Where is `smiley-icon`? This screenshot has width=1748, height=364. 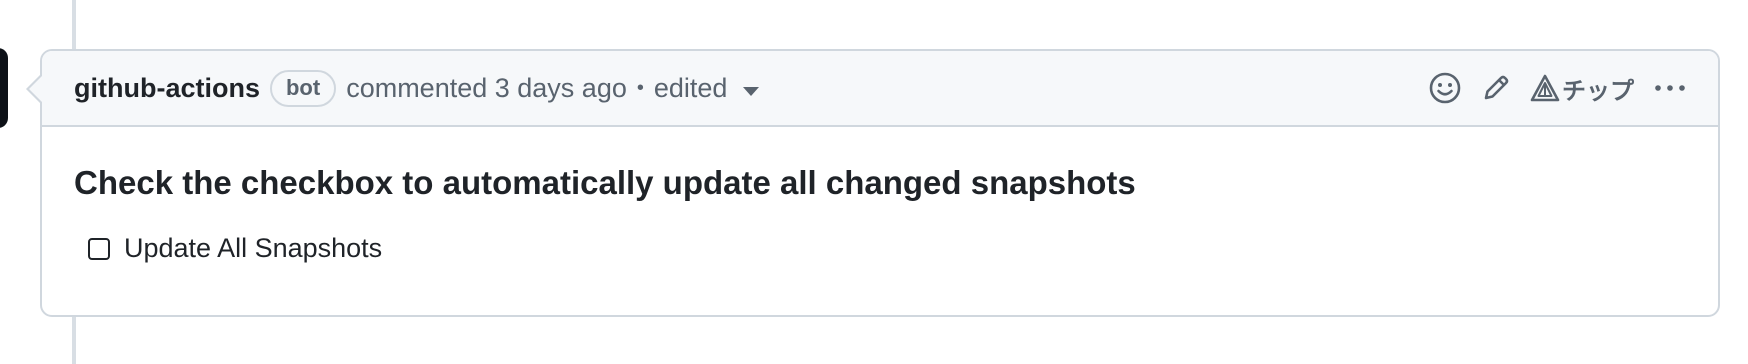 smiley-icon is located at coordinates (1445, 88).